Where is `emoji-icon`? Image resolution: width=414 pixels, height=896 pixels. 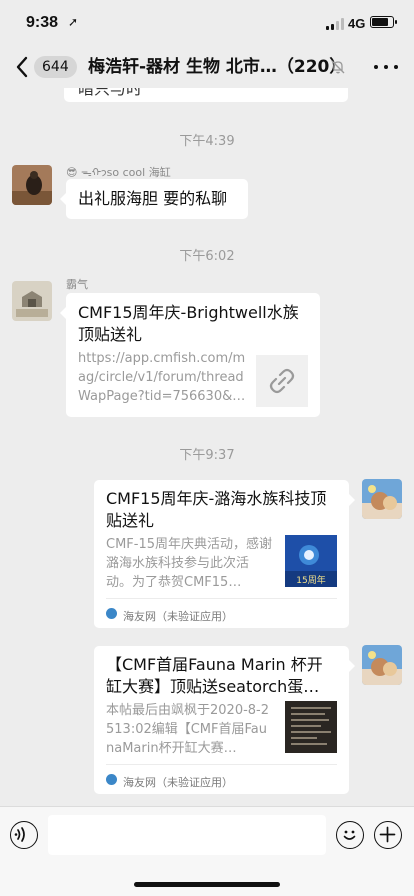 emoji-icon is located at coordinates (350, 835).